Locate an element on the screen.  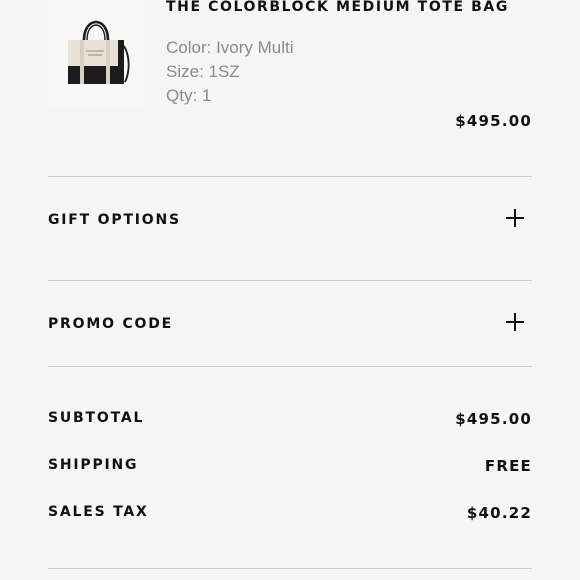
product-title: THE COLORBLOCK MEDIUM TOTE BAG is located at coordinates (338, 8).